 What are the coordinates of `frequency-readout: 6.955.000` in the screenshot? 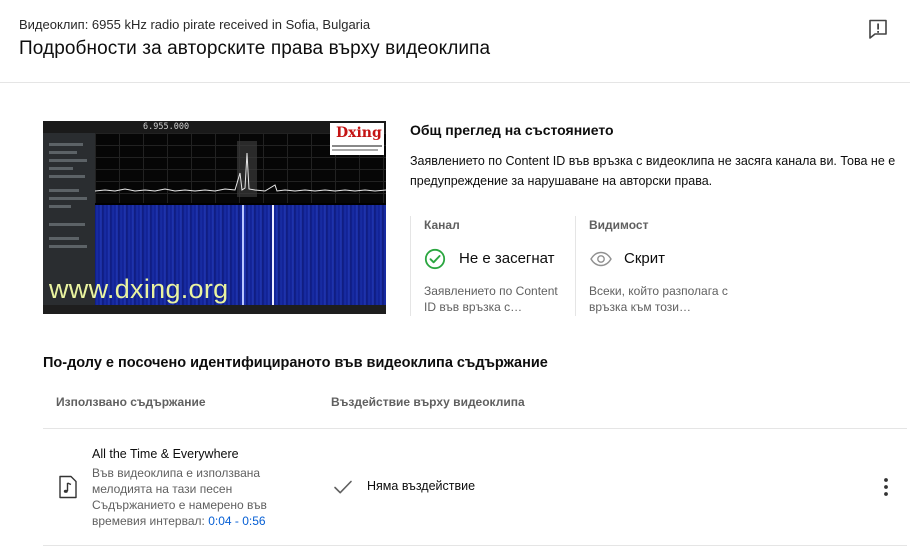 It's located at (166, 127).